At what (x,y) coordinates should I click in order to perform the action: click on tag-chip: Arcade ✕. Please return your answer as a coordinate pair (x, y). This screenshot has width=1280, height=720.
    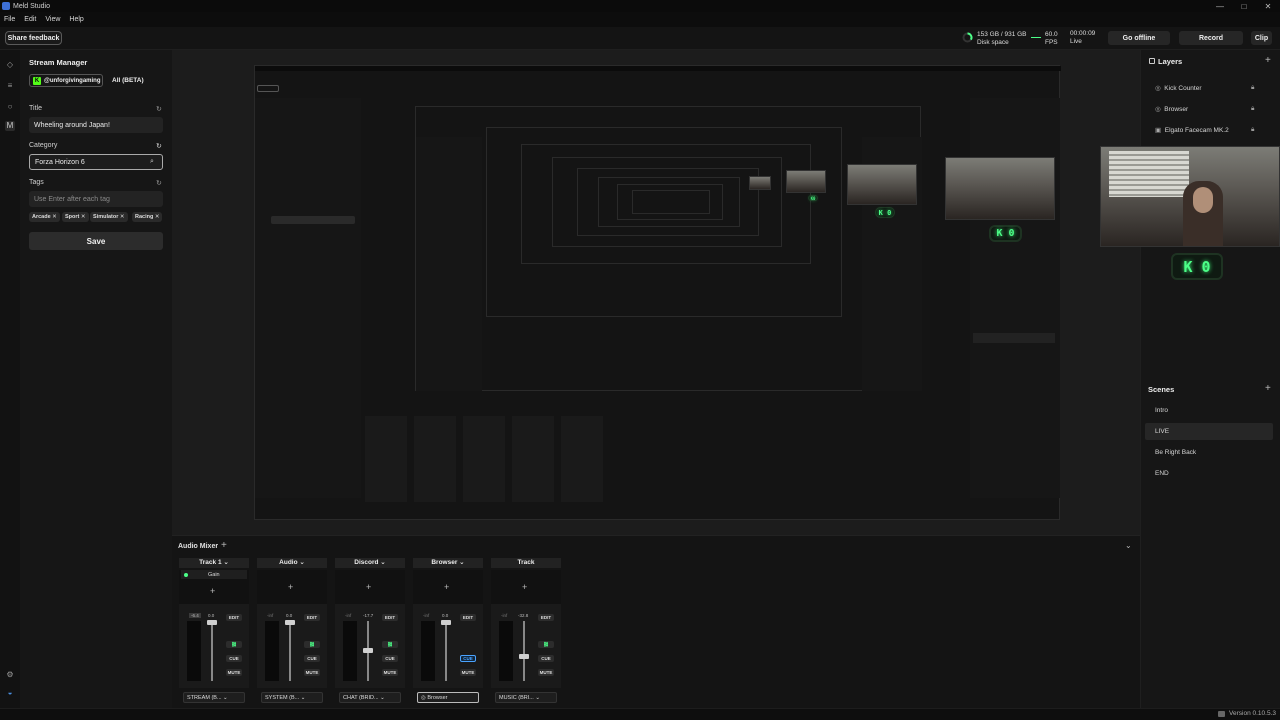
    Looking at the image, I should click on (44, 217).